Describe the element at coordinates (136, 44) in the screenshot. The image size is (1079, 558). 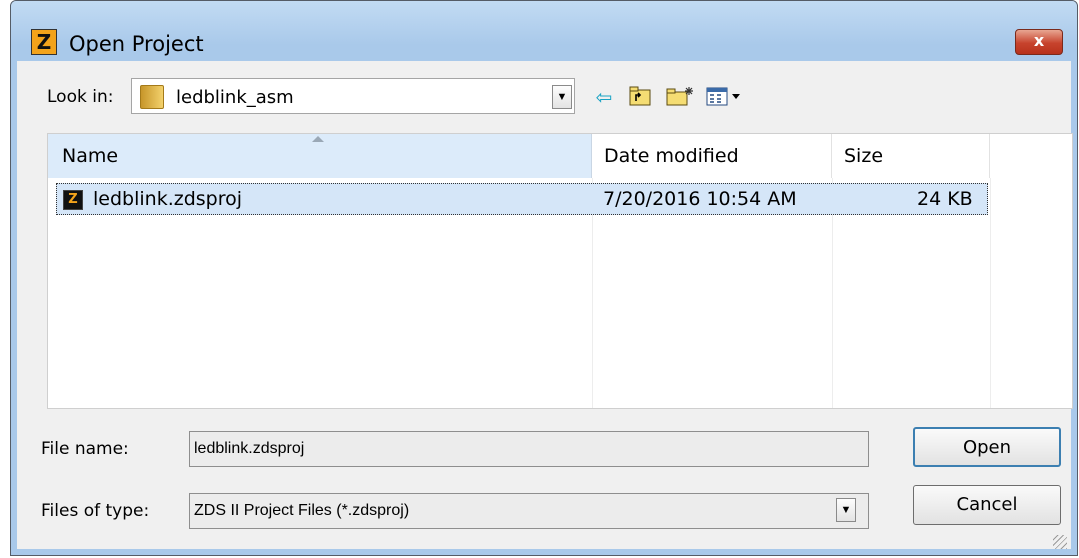
I see `dialog-title: Open Project` at that location.